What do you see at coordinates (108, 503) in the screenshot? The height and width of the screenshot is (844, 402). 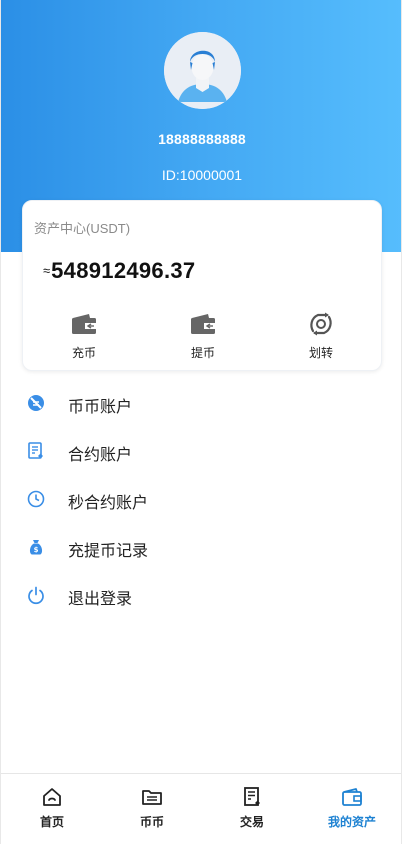 I see `menu-second-contract-label: 秒合约账户` at bounding box center [108, 503].